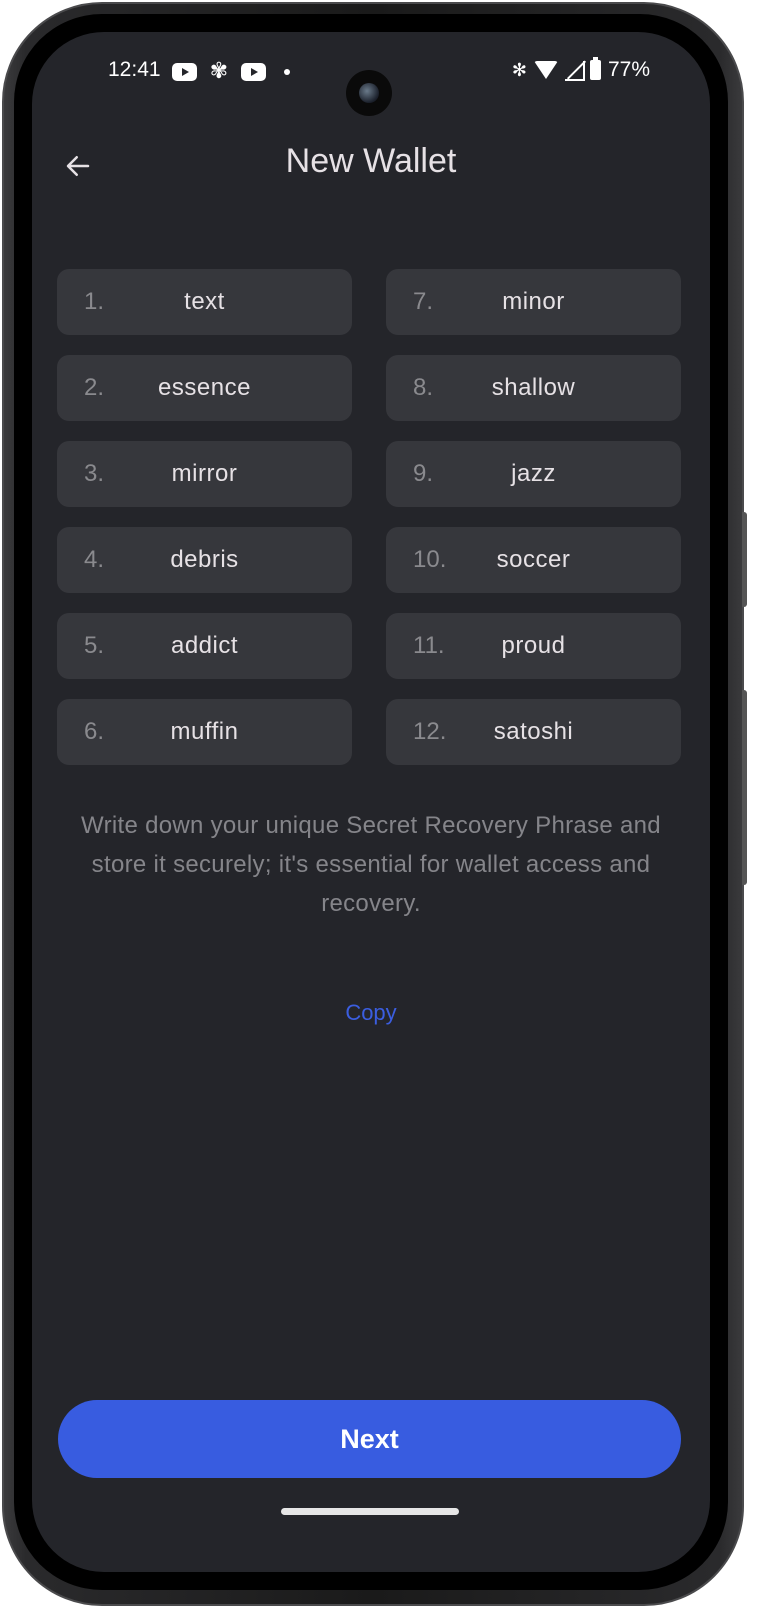  I want to click on phrase-word-card: 8. shallow, so click(533, 388).